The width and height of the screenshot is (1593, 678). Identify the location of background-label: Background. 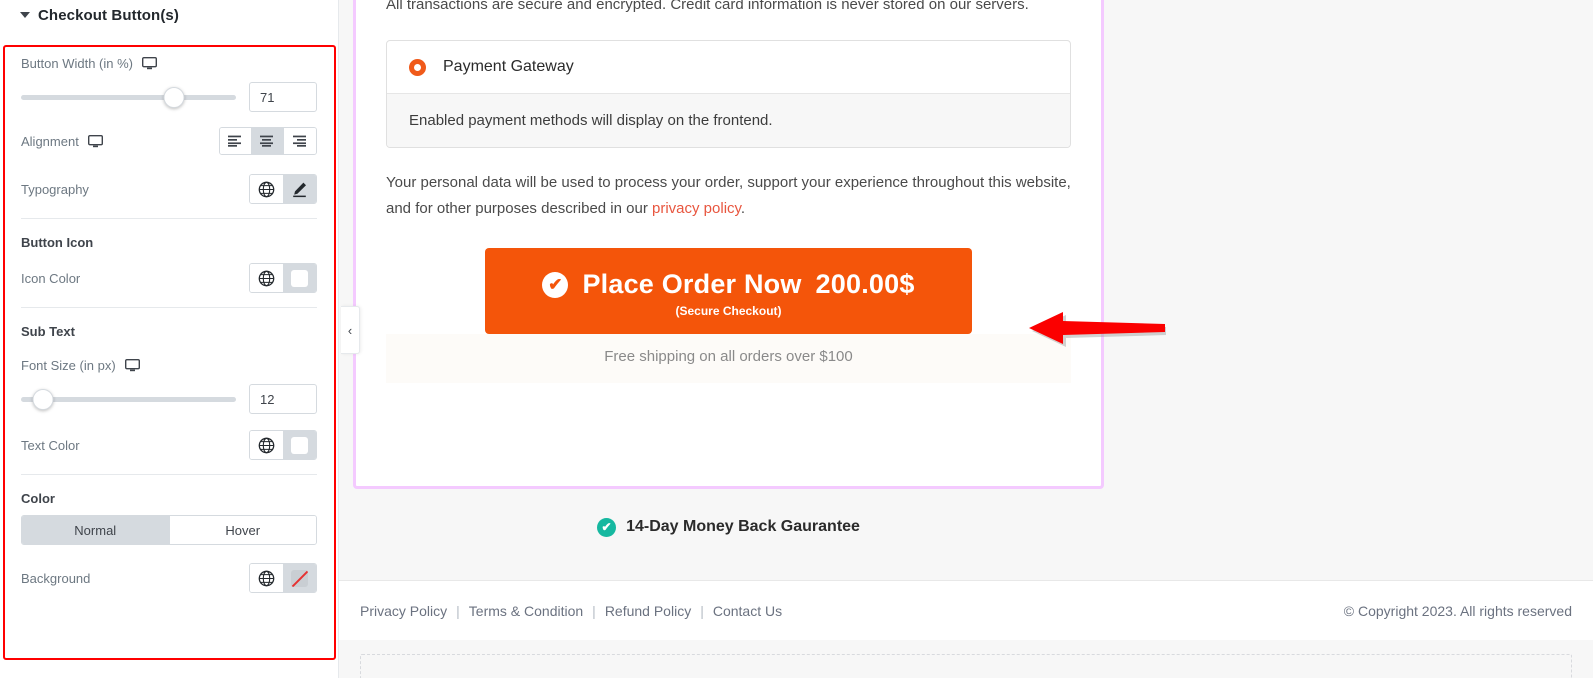
(56, 578).